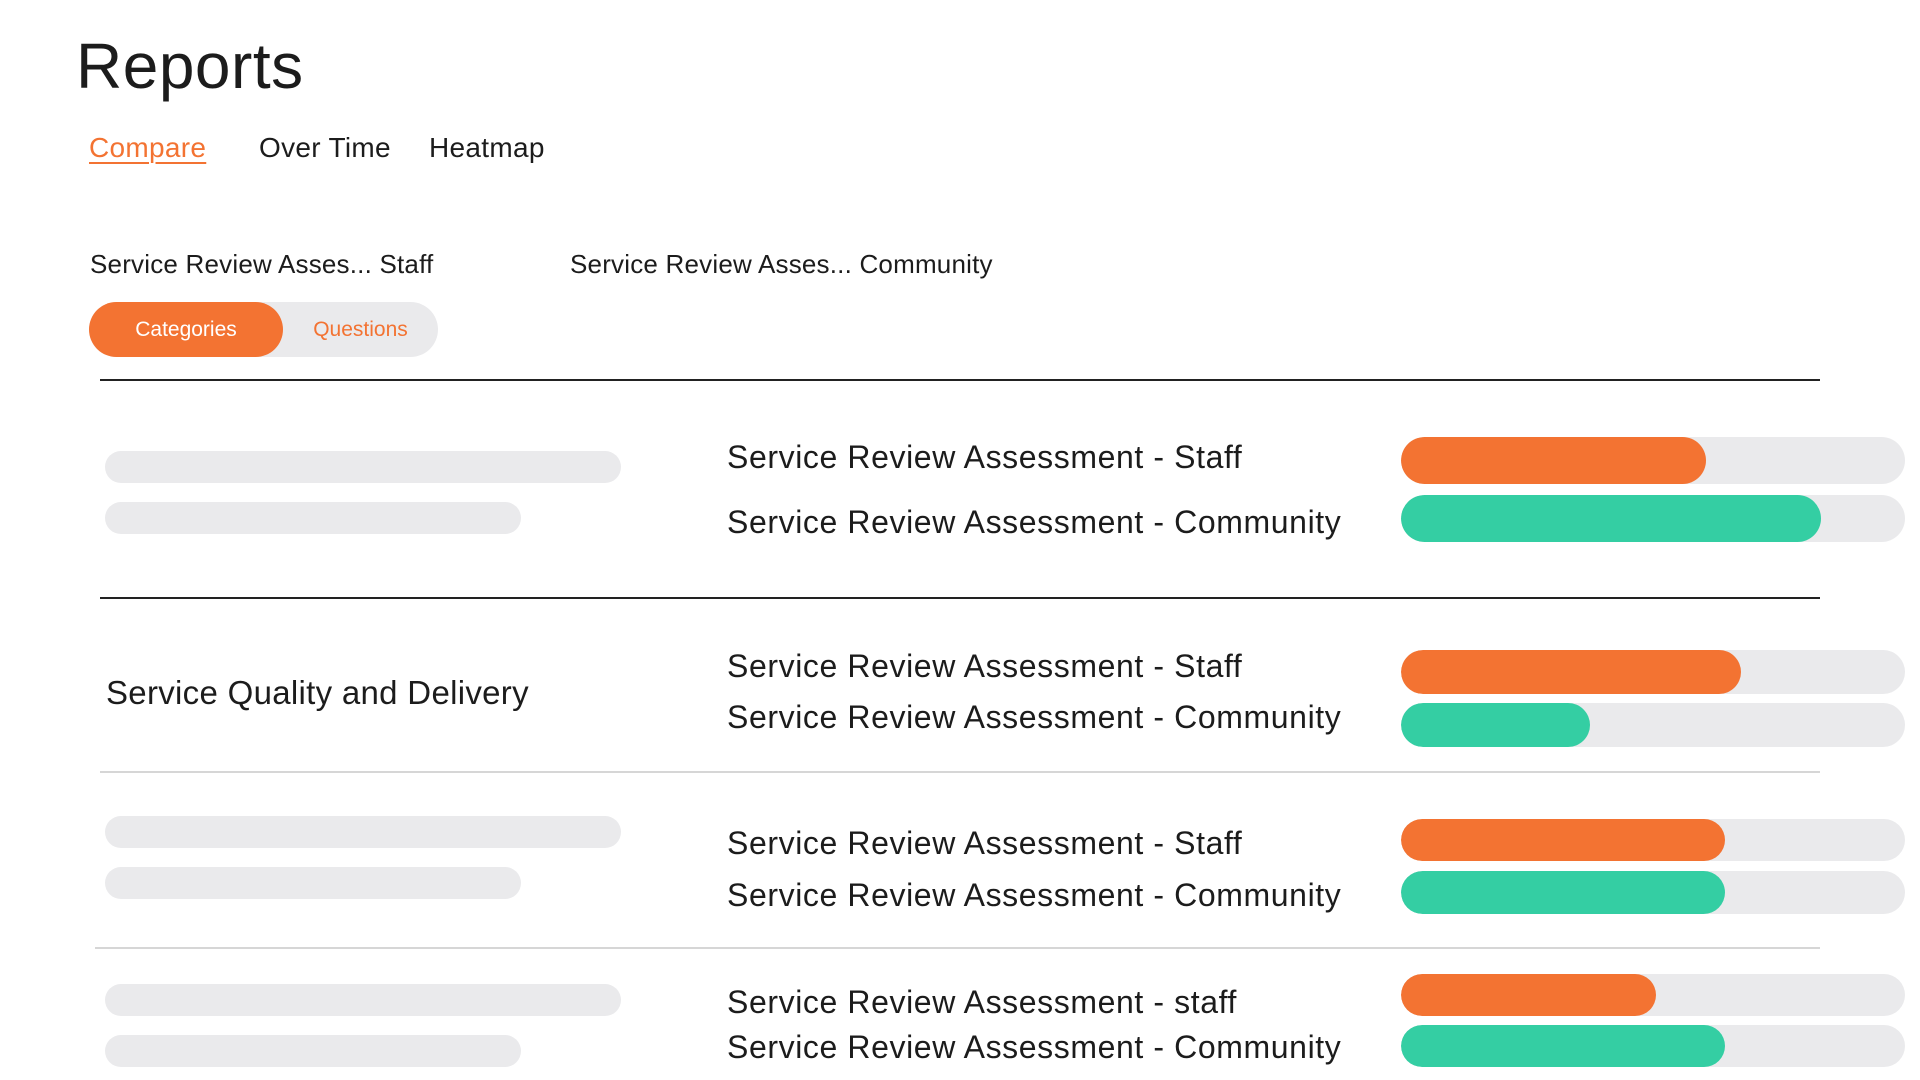 The image size is (1920, 1080). I want to click on survey-label-staff: Service Review Asses... Staff, so click(261, 264).